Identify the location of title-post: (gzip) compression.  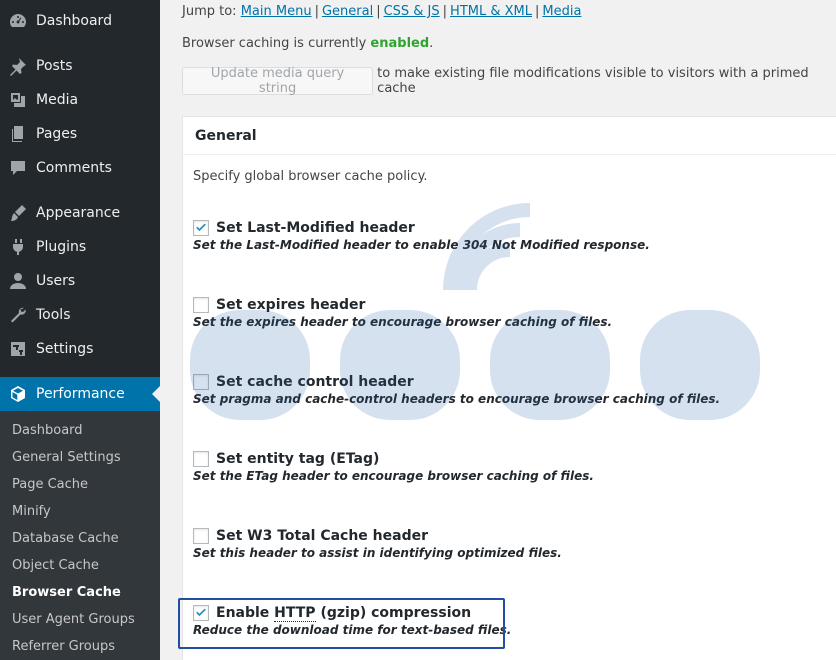
(393, 613).